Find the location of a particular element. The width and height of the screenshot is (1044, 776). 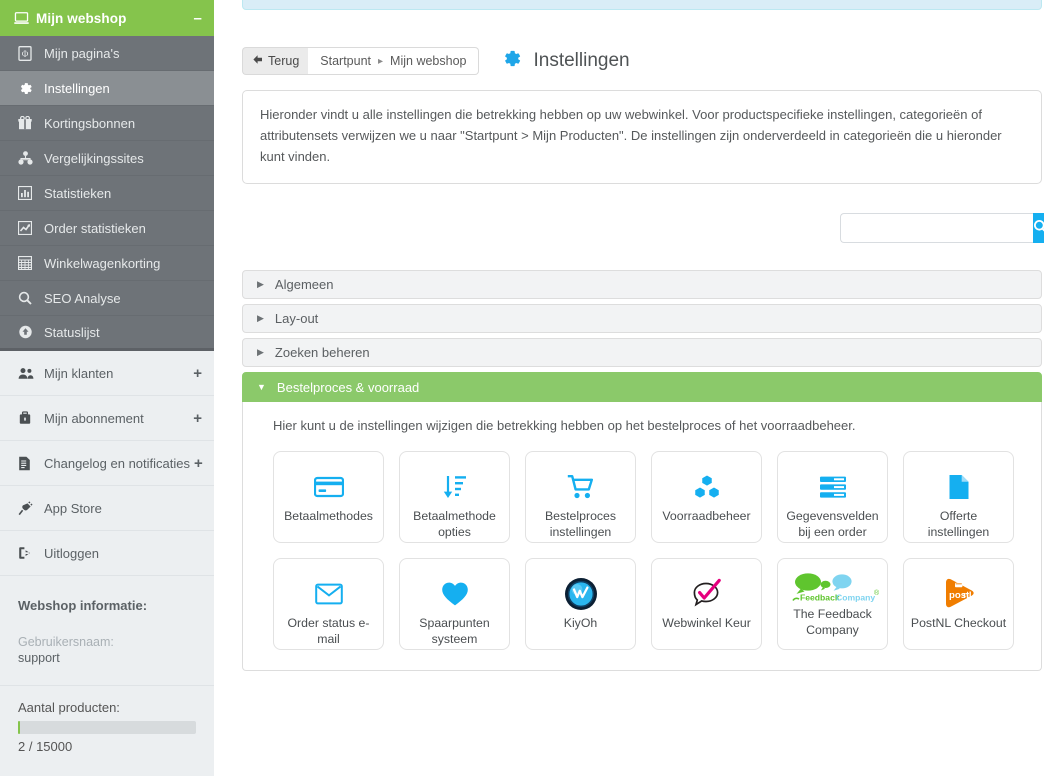

accordion-label: Algemeen is located at coordinates (304, 285).